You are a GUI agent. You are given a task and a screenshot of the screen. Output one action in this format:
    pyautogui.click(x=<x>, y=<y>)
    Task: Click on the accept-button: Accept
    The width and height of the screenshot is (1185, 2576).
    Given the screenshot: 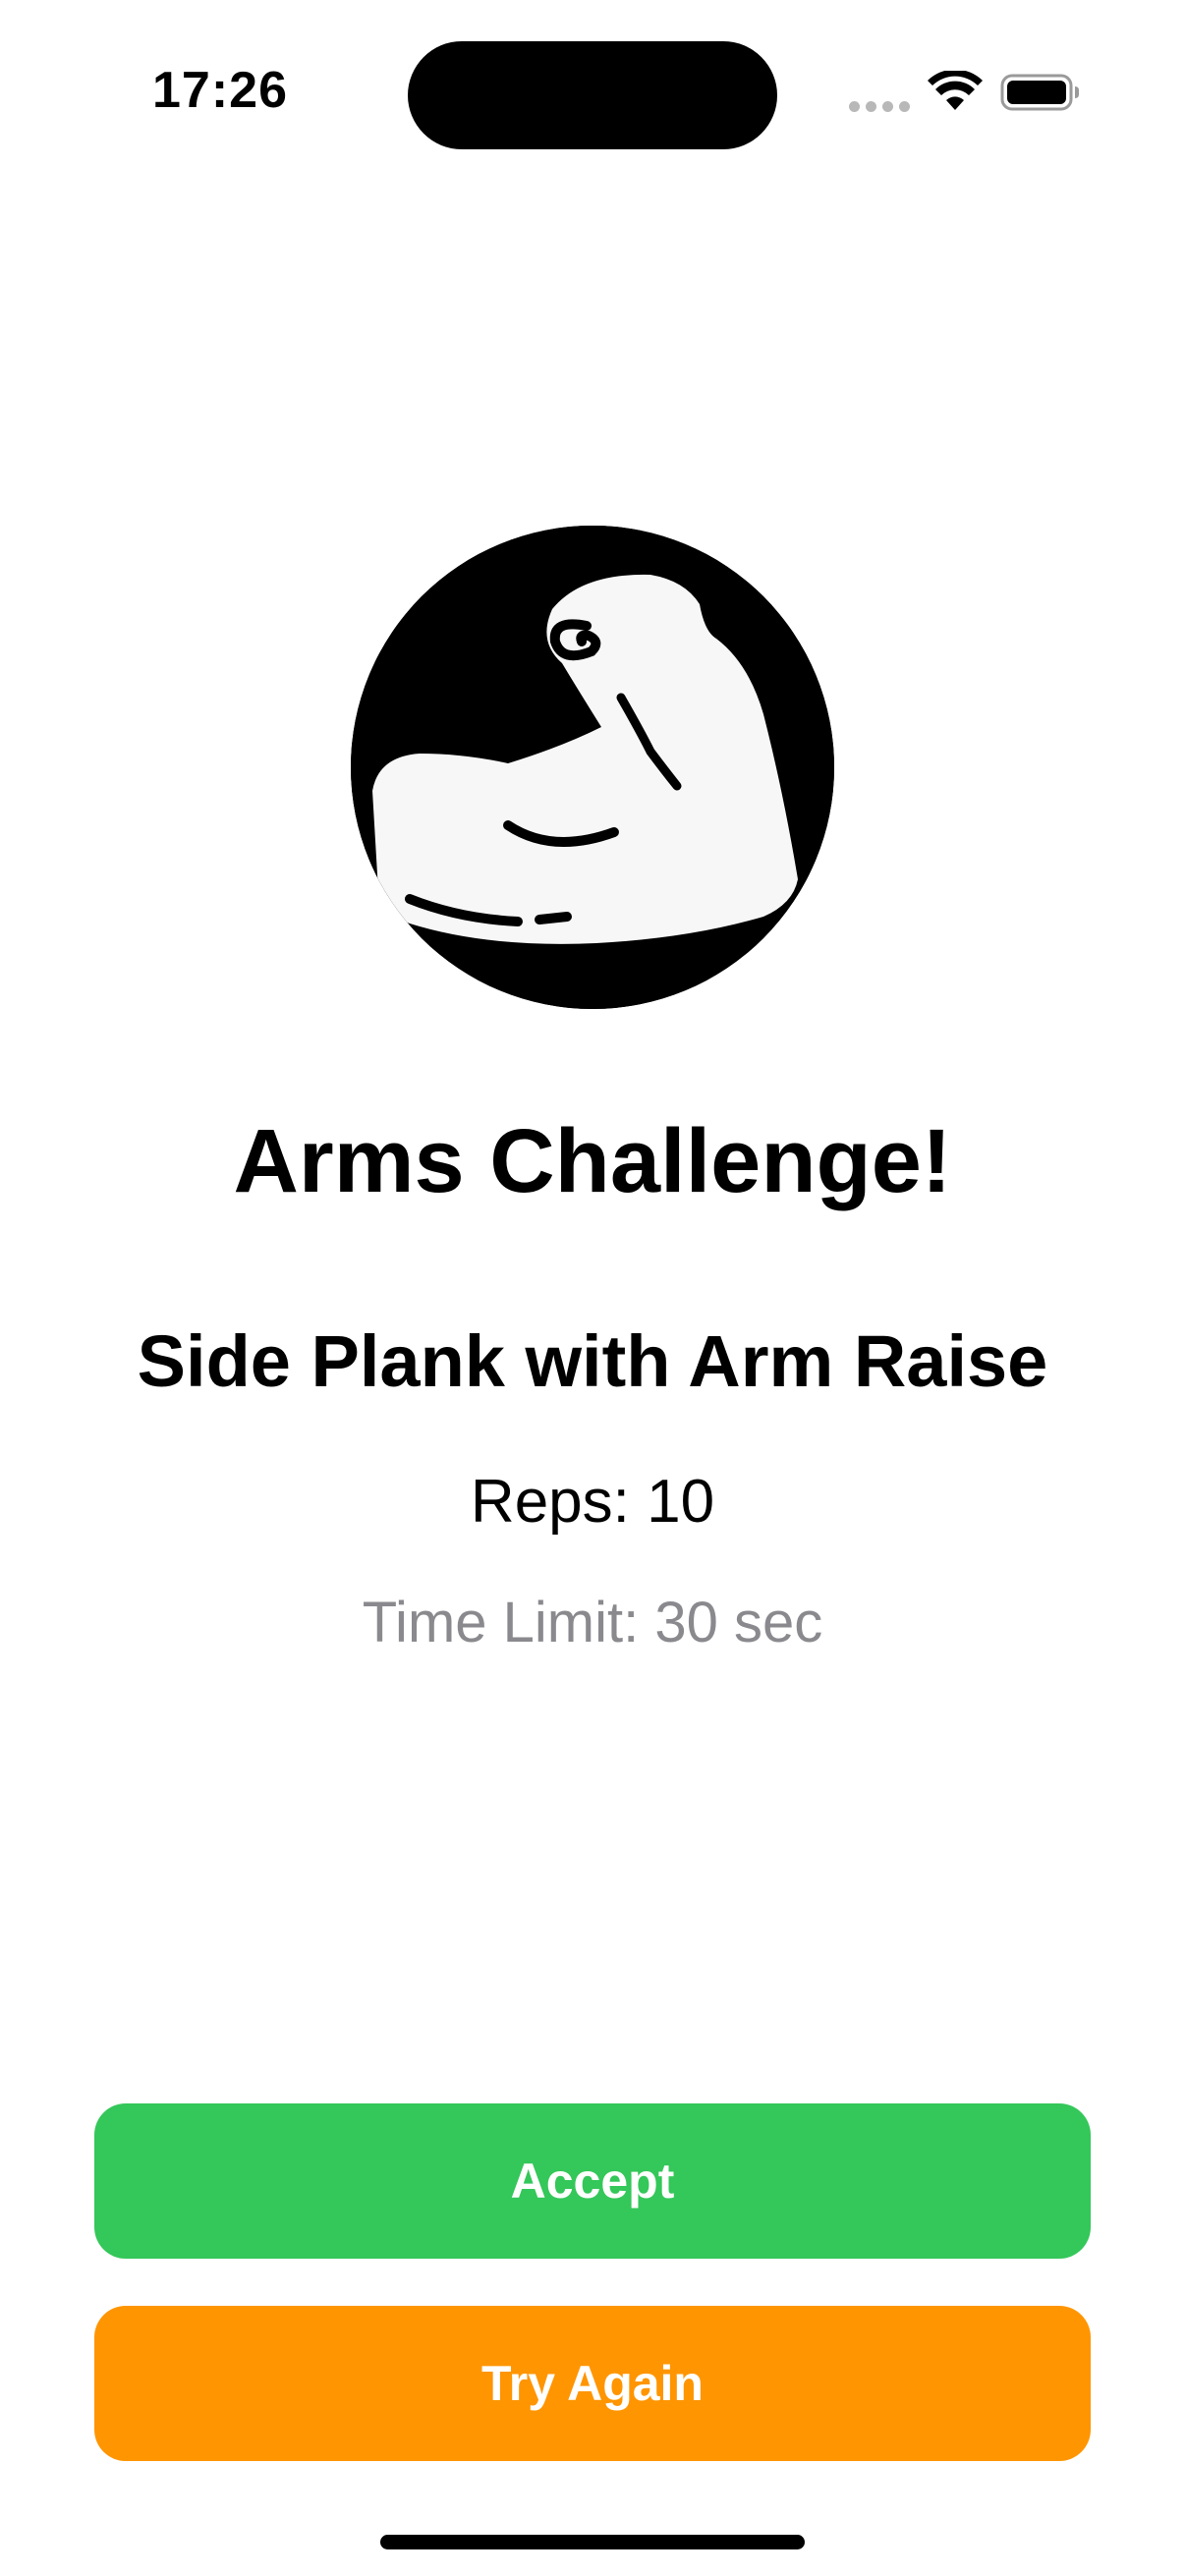 What is the action you would take?
    pyautogui.click(x=592, y=2181)
    